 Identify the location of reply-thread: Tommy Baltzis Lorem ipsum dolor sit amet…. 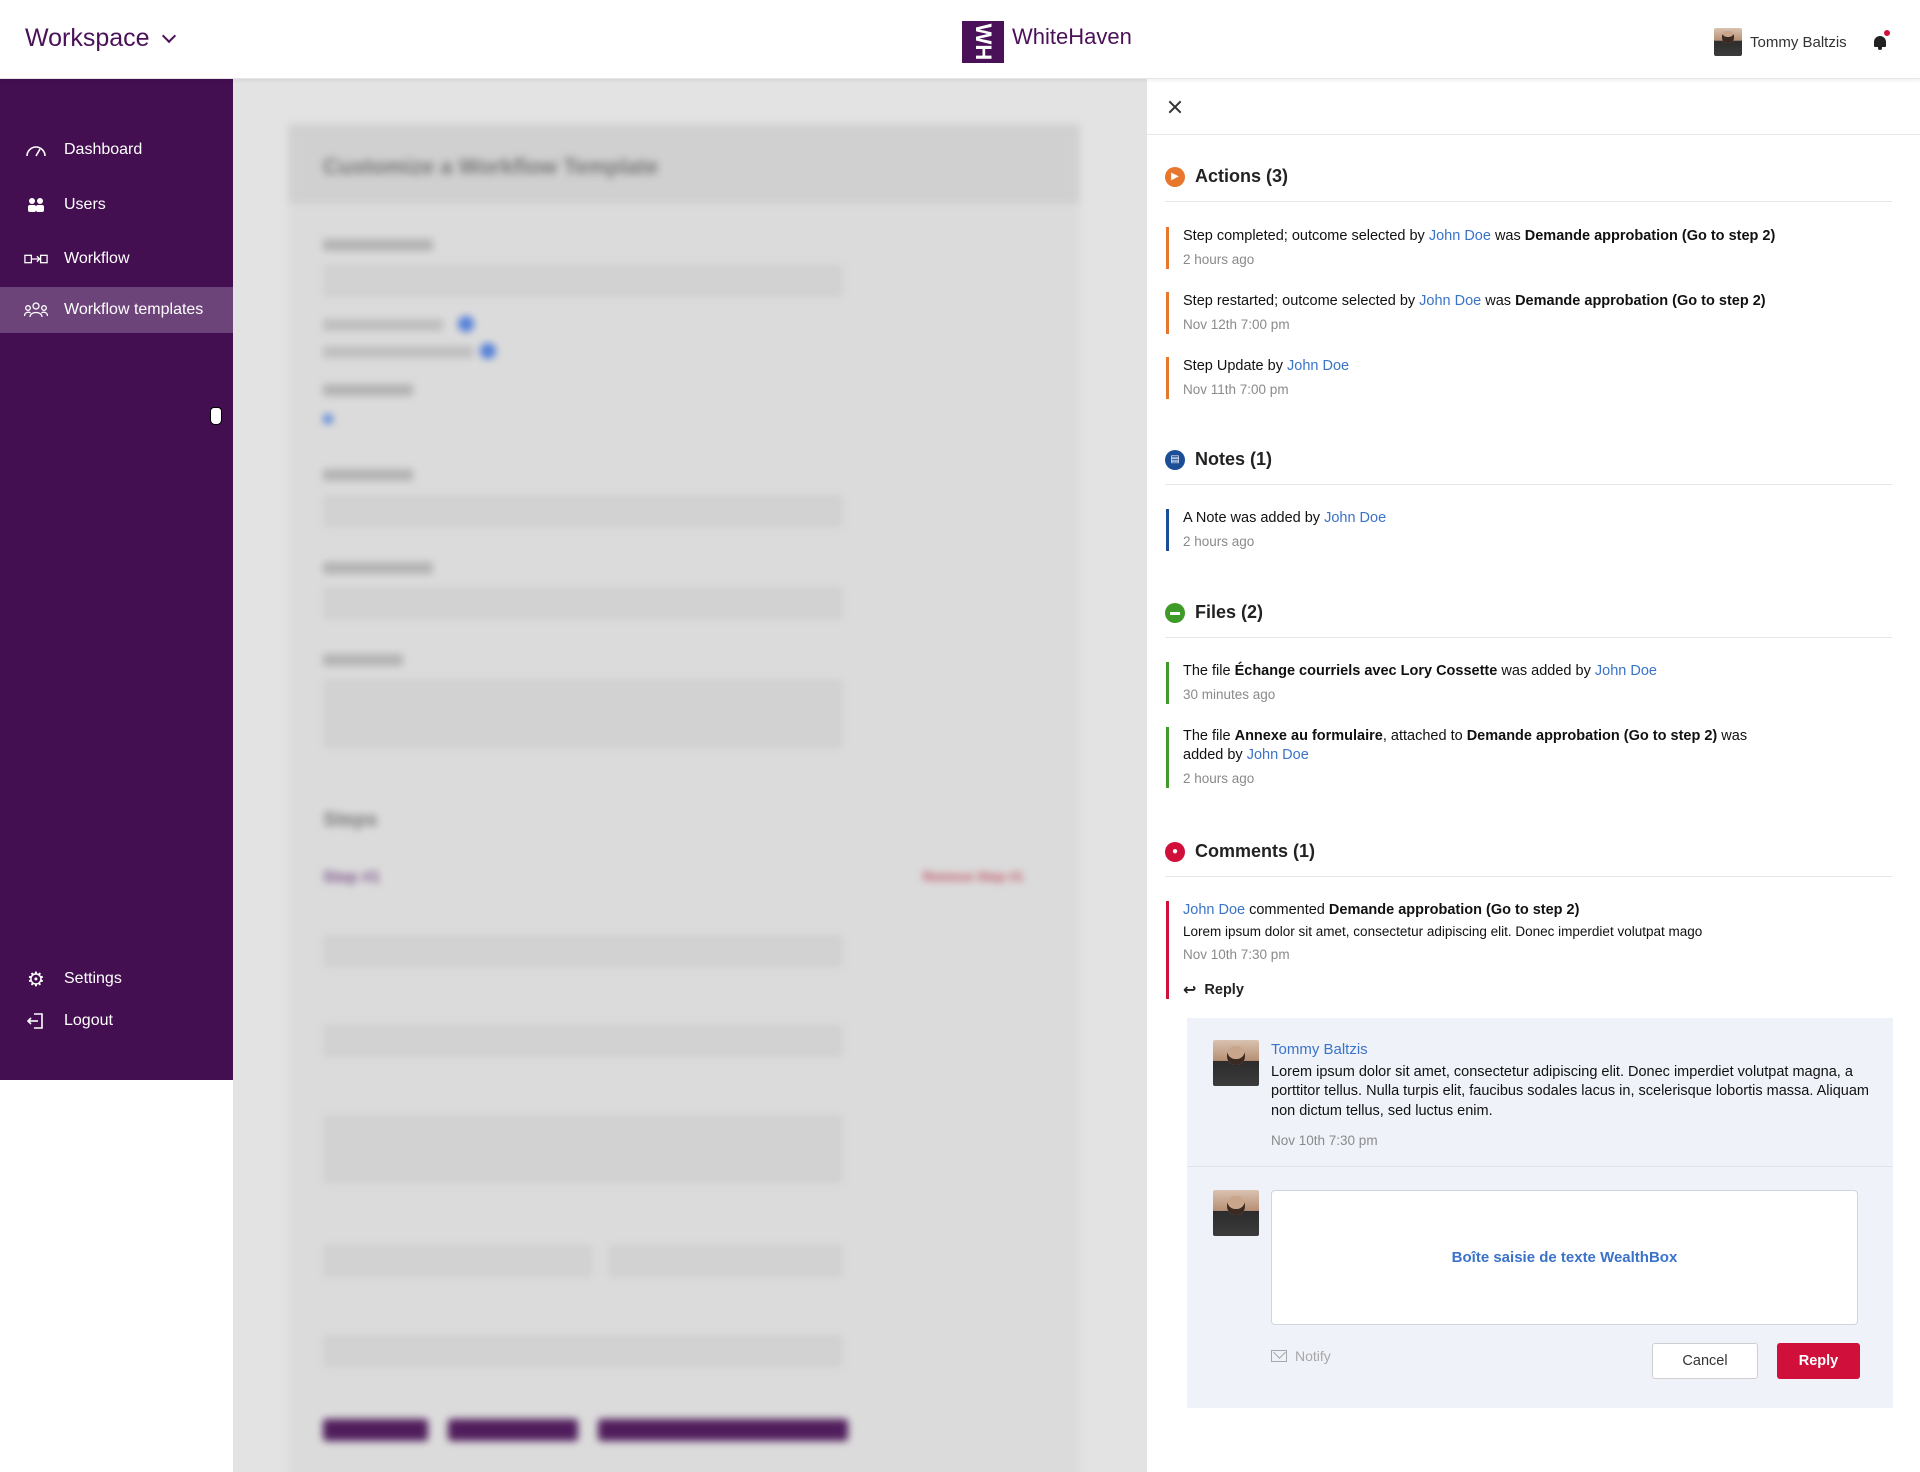
(1540, 1213).